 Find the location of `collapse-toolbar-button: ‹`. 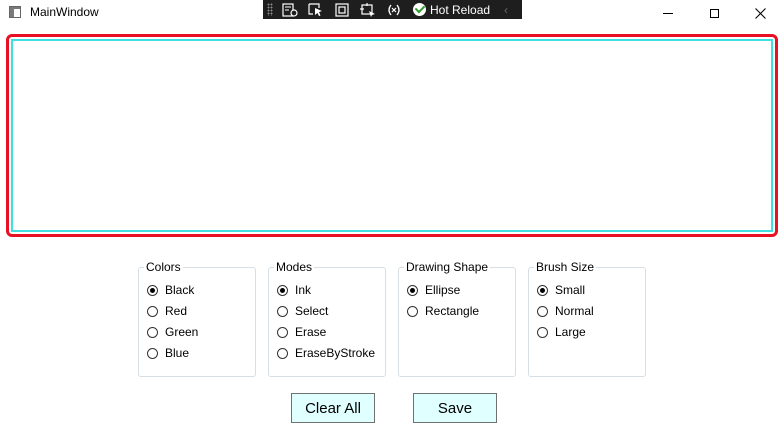

collapse-toolbar-button: ‹ is located at coordinates (506, 10).